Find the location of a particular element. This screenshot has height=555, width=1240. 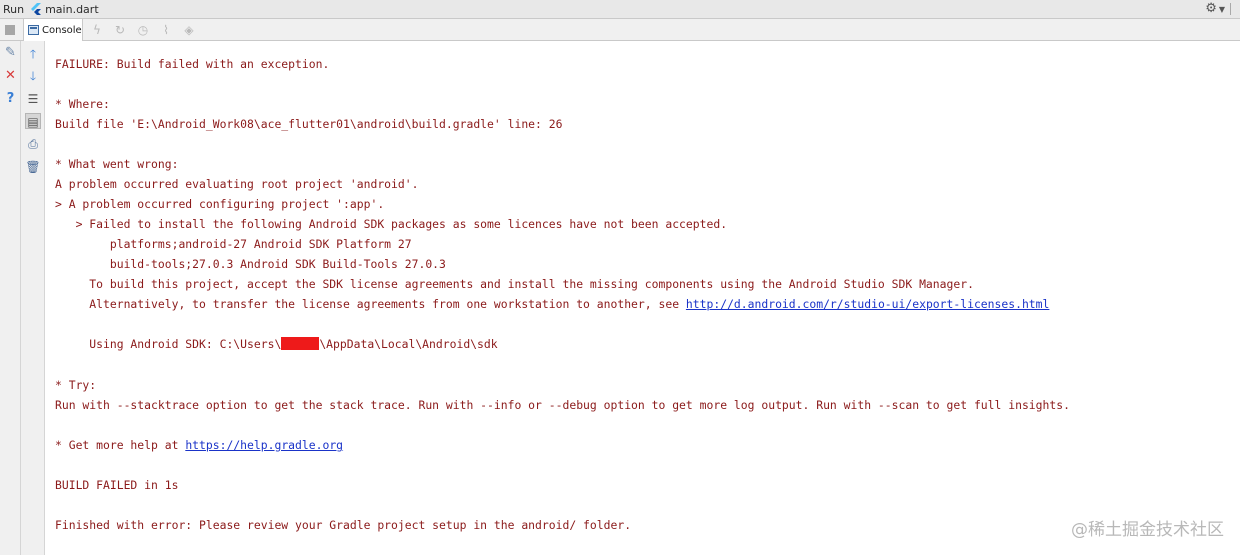

gear-icon: ⚙ is located at coordinates (1211, 9).